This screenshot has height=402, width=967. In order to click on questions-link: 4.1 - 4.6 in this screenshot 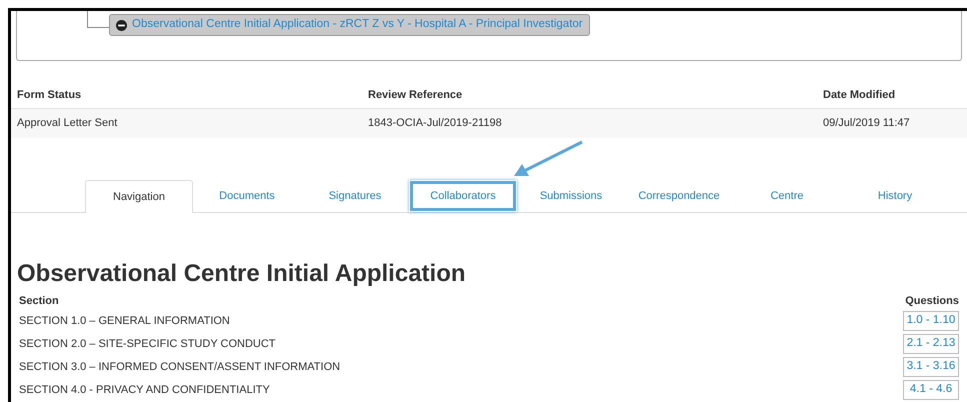, I will do `click(931, 390)`.